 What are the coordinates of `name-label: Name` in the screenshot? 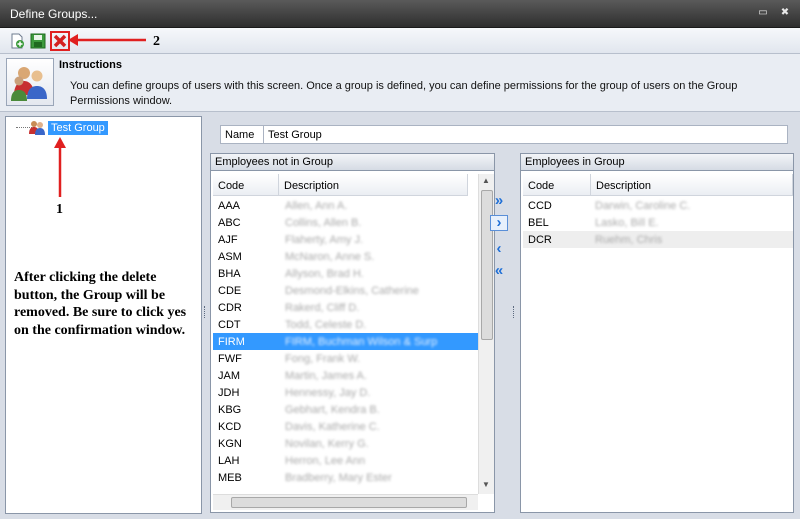 It's located at (242, 134).